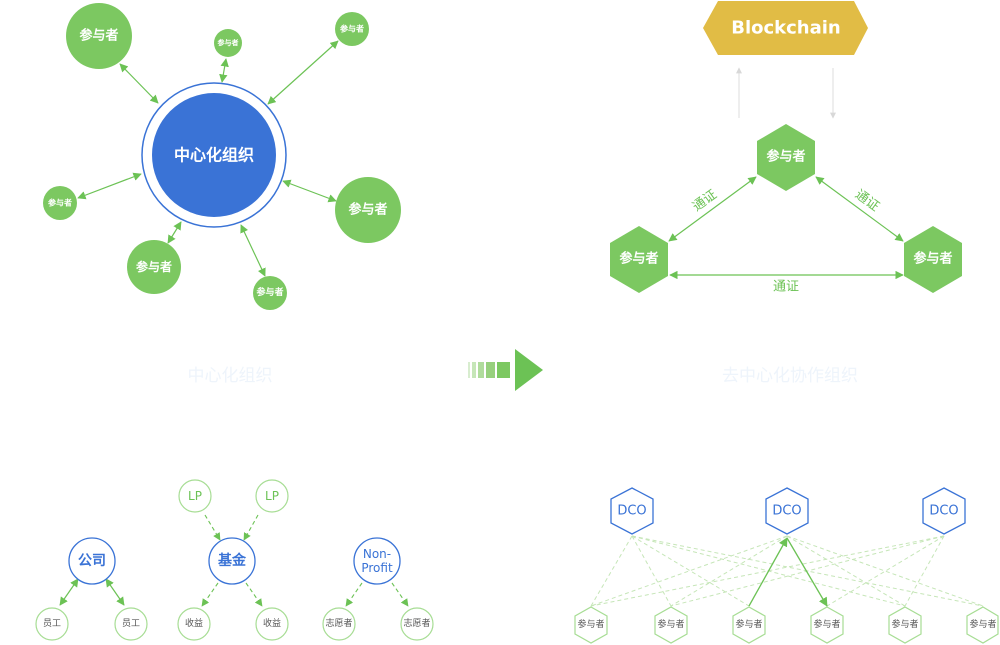 The image size is (1000, 645). What do you see at coordinates (230, 376) in the screenshot?
I see `centralized-caption: 中心化组织` at bounding box center [230, 376].